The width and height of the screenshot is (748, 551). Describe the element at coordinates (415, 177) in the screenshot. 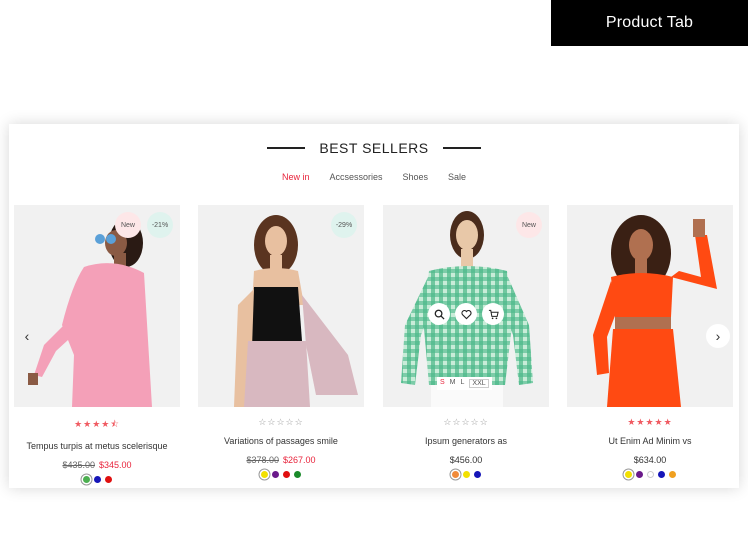

I see `tab-shoes: Shoes` at that location.